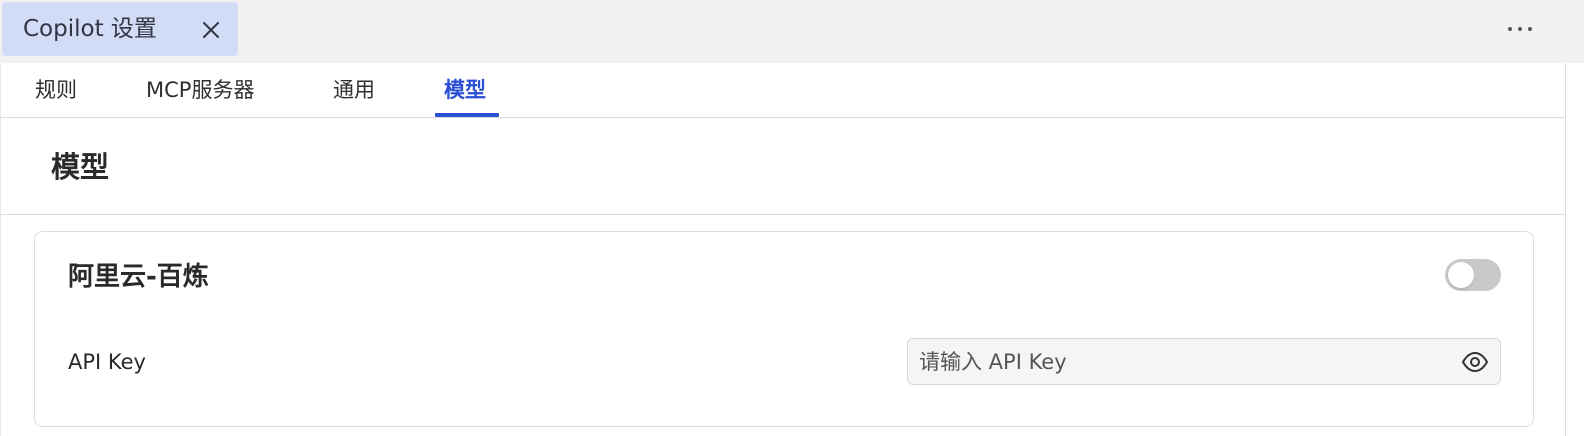  Describe the element at coordinates (467, 115) in the screenshot. I see `active-tab-indicator` at that location.